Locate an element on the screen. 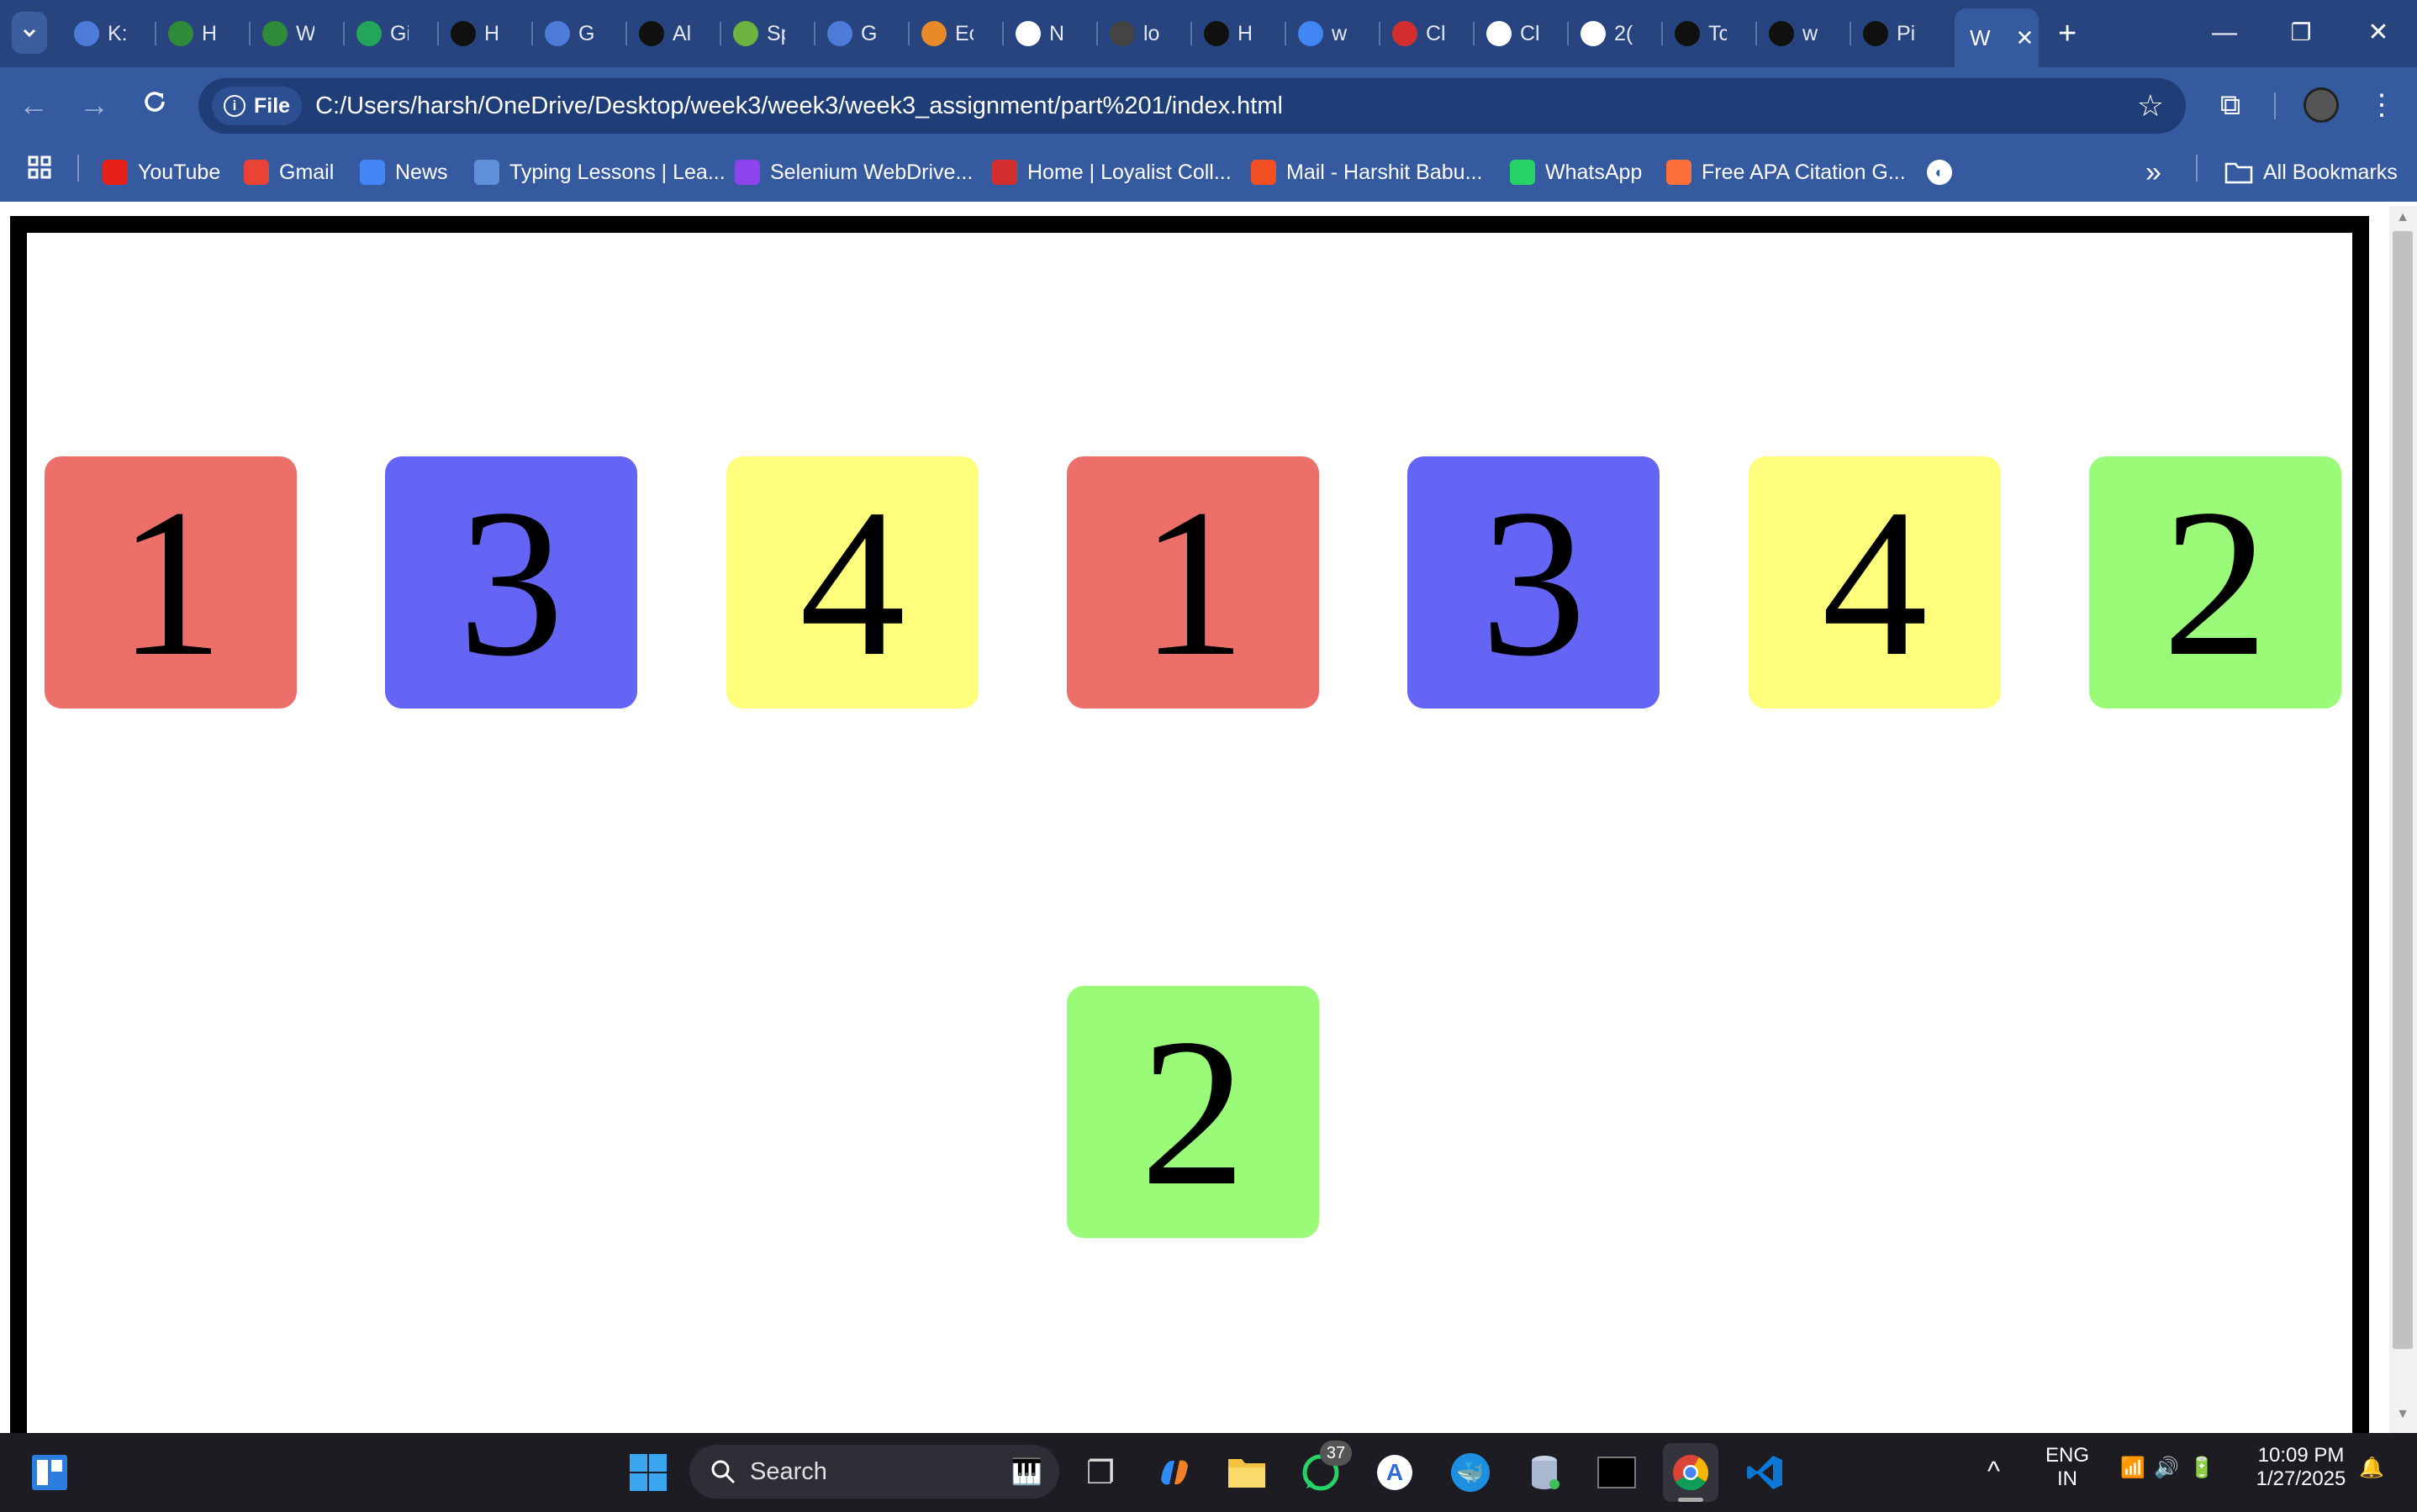 This screenshot has height=1512, width=2417. tab-active: W ✕ is located at coordinates (1997, 37).